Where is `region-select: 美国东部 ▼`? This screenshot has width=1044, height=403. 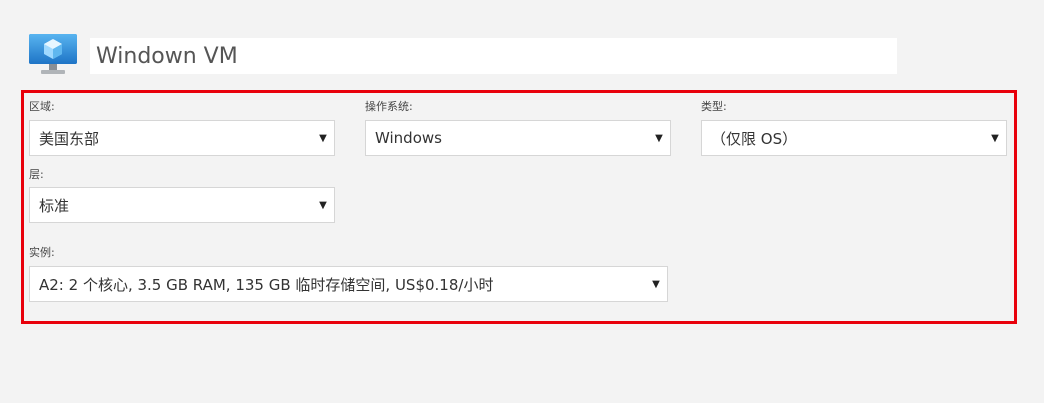
region-select: 美国东部 ▼ is located at coordinates (182, 138).